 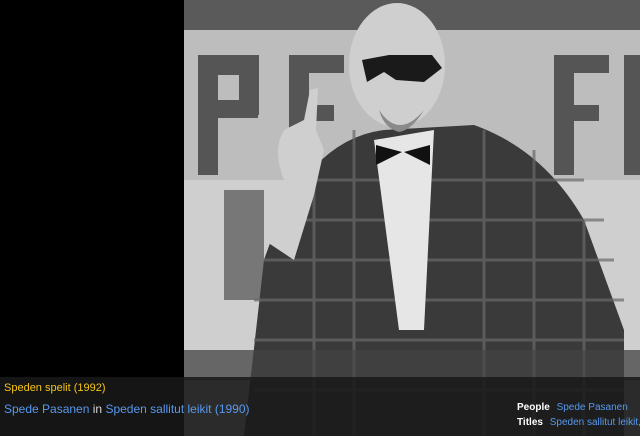 What do you see at coordinates (177, 409) in the screenshot?
I see `caption-title-link: Speden sallitut leikit (1990)` at bounding box center [177, 409].